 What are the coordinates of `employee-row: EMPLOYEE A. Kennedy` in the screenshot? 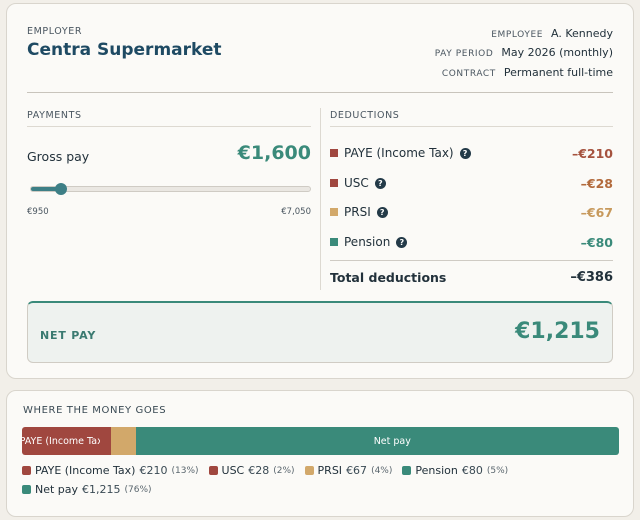 It's located at (552, 33).